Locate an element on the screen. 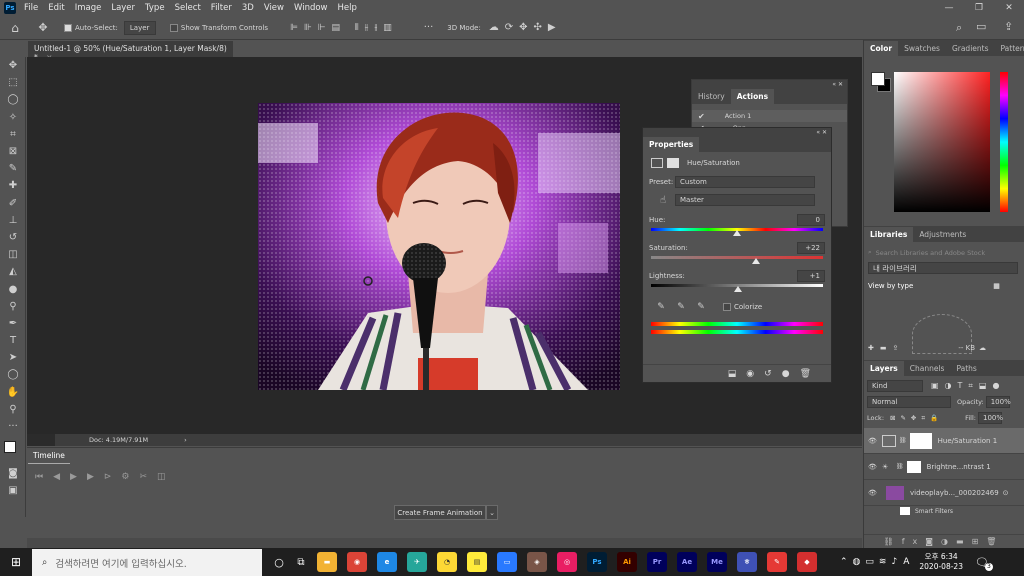  tab-patterns: Patterns is located at coordinates (1009, 48).